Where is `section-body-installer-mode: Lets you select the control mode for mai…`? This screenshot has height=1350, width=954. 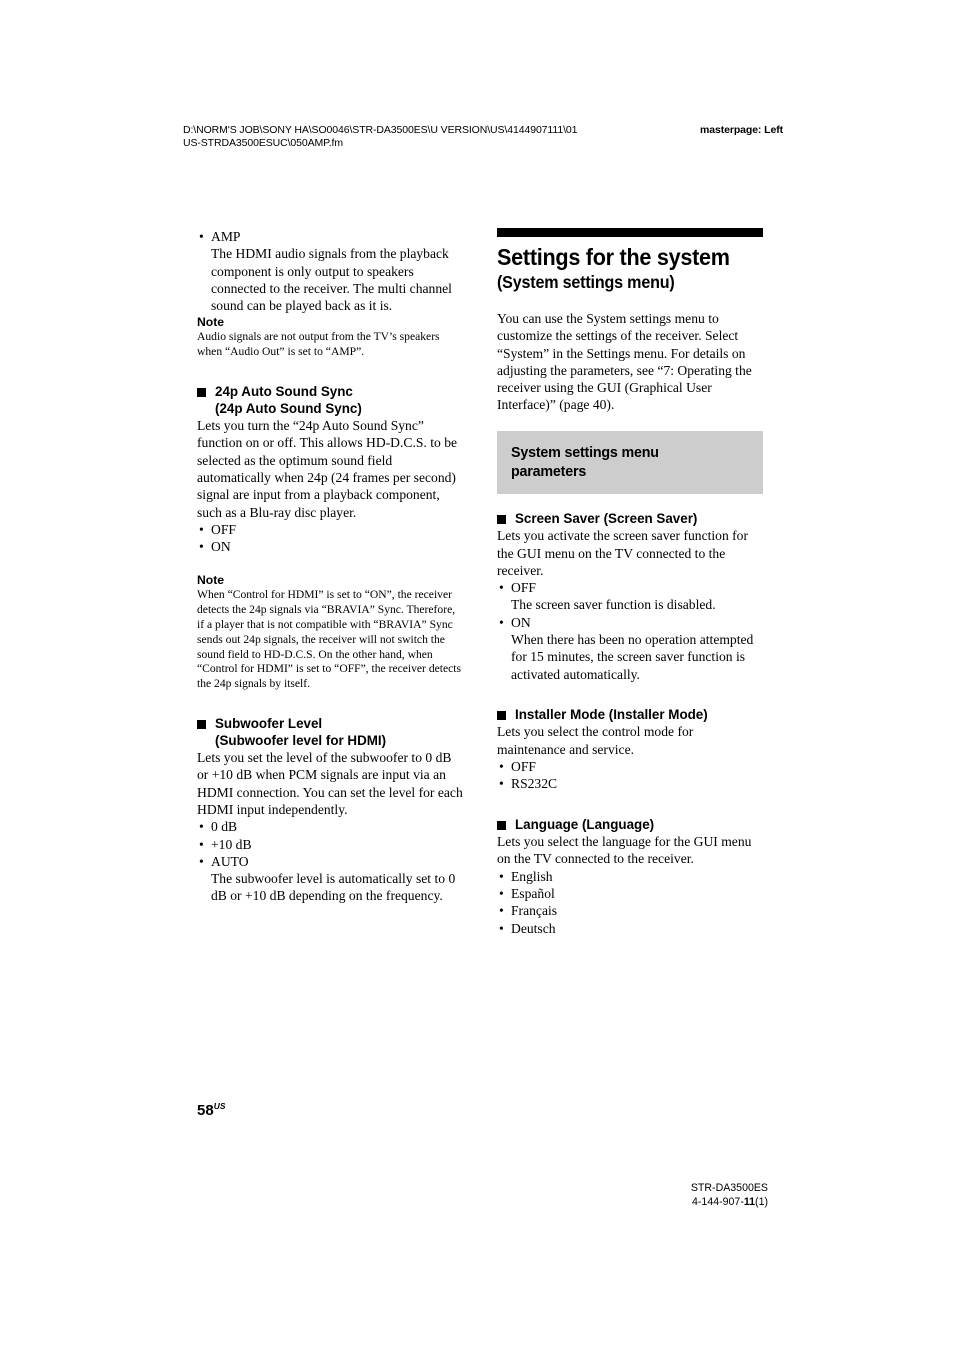
section-body-installer-mode: Lets you select the control mode for mai… is located at coordinates (595, 740).